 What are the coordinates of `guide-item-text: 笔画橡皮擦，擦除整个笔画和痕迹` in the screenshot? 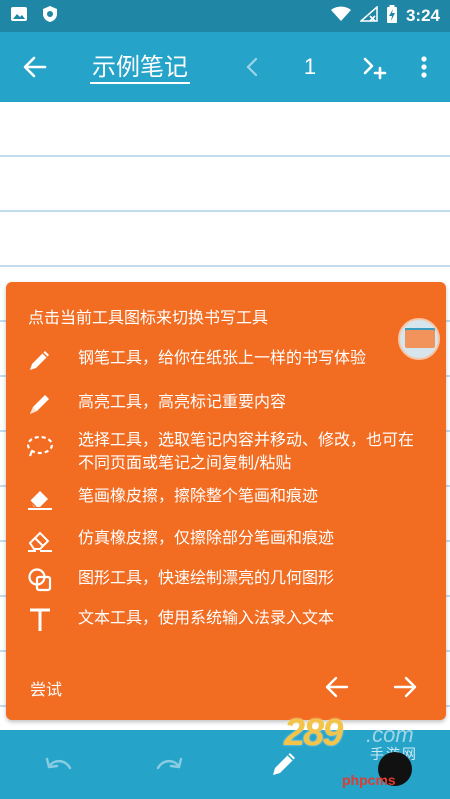 It's located at (198, 495).